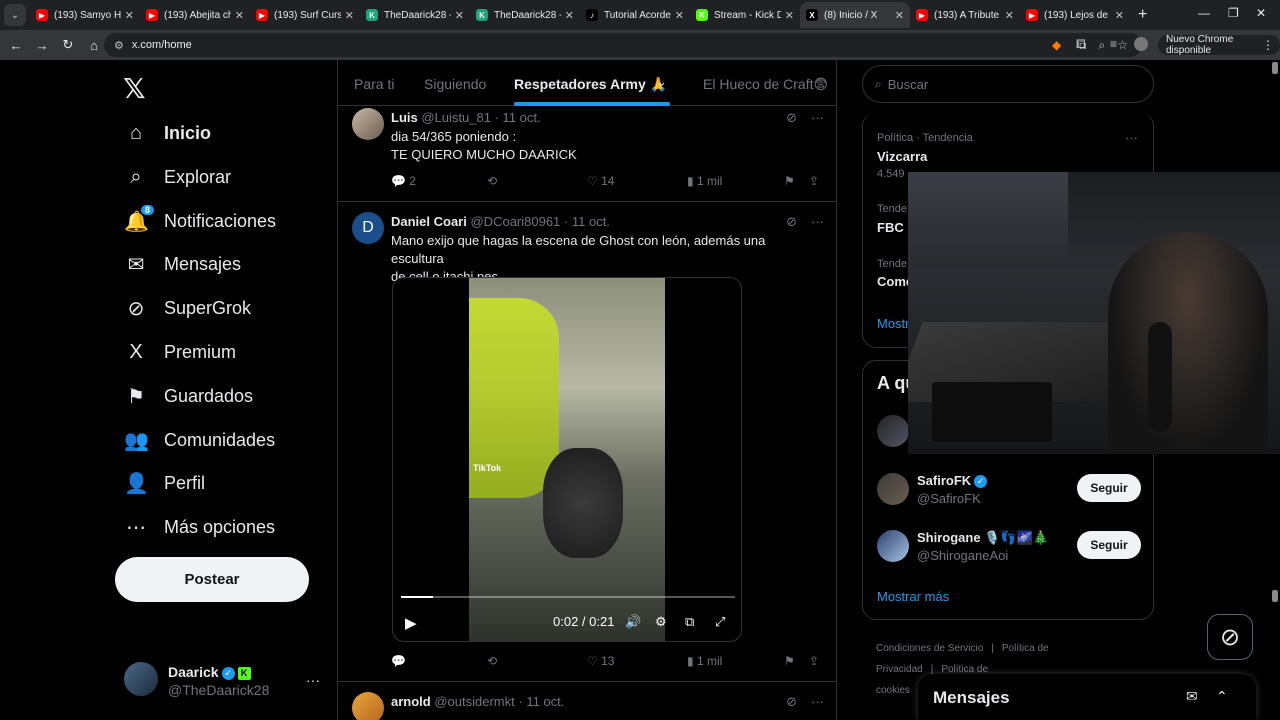  What do you see at coordinates (368, 228) in the screenshot?
I see `avatar: D` at bounding box center [368, 228].